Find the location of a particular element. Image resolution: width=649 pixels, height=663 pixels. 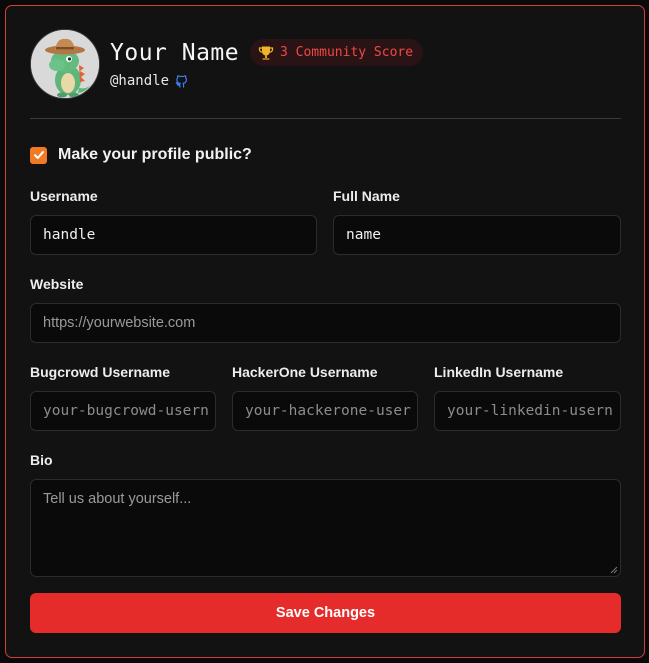

full-name-label: Full Name is located at coordinates (366, 196).